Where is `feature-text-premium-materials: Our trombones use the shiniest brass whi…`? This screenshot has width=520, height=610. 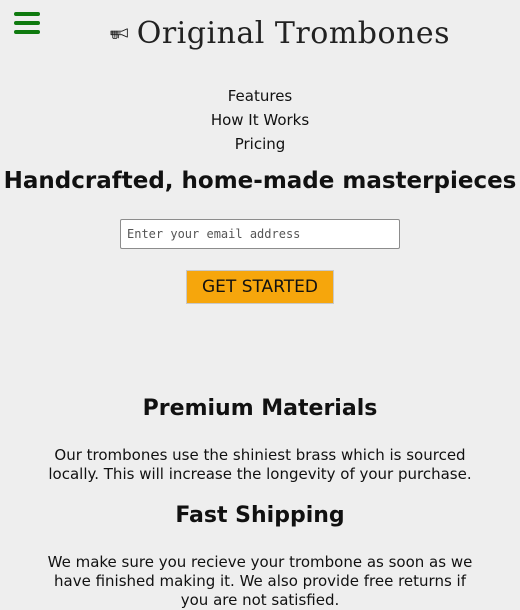 feature-text-premium-materials: Our trombones use the shiniest brass whi… is located at coordinates (260, 464).